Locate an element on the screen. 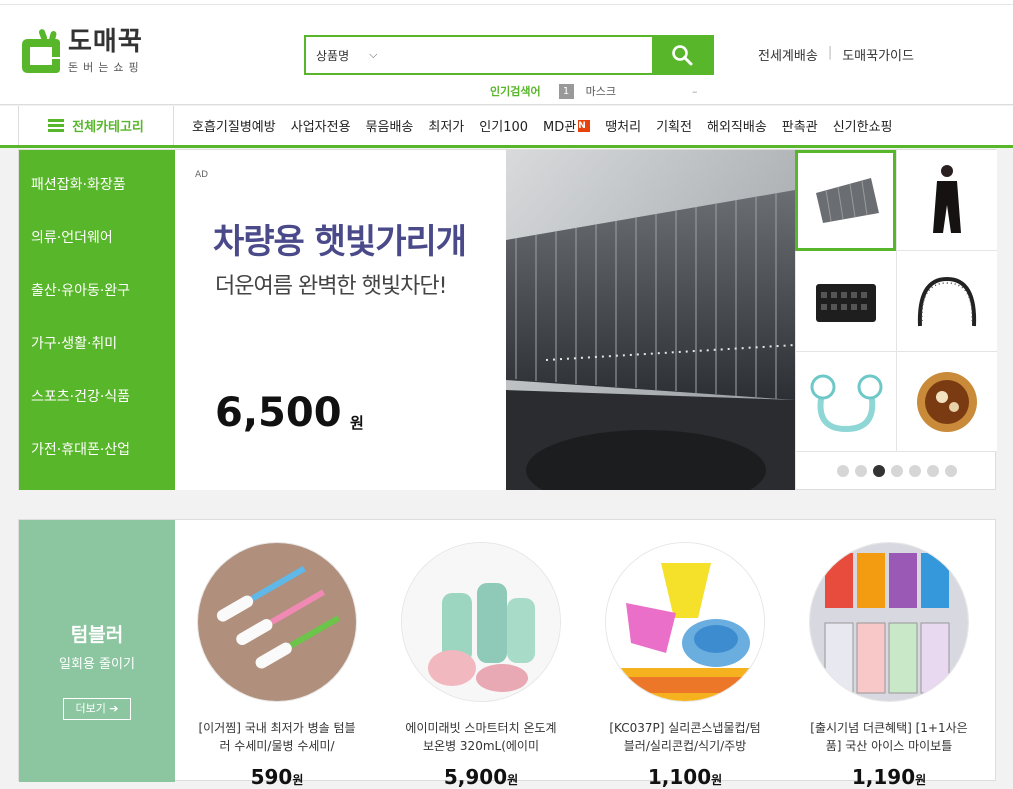  popular-label: 인기검색어 is located at coordinates (515, 91).